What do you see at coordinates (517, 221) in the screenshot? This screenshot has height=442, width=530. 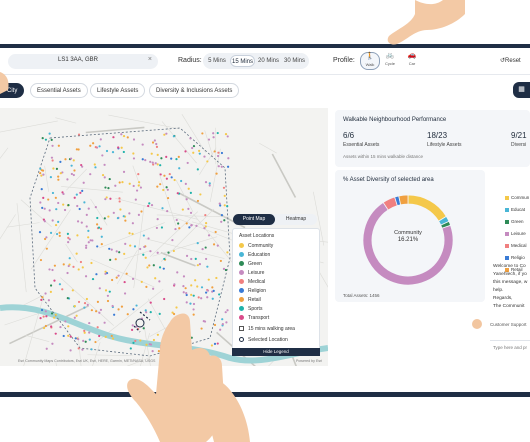 I see `diversity-legend-label: Green` at bounding box center [517, 221].